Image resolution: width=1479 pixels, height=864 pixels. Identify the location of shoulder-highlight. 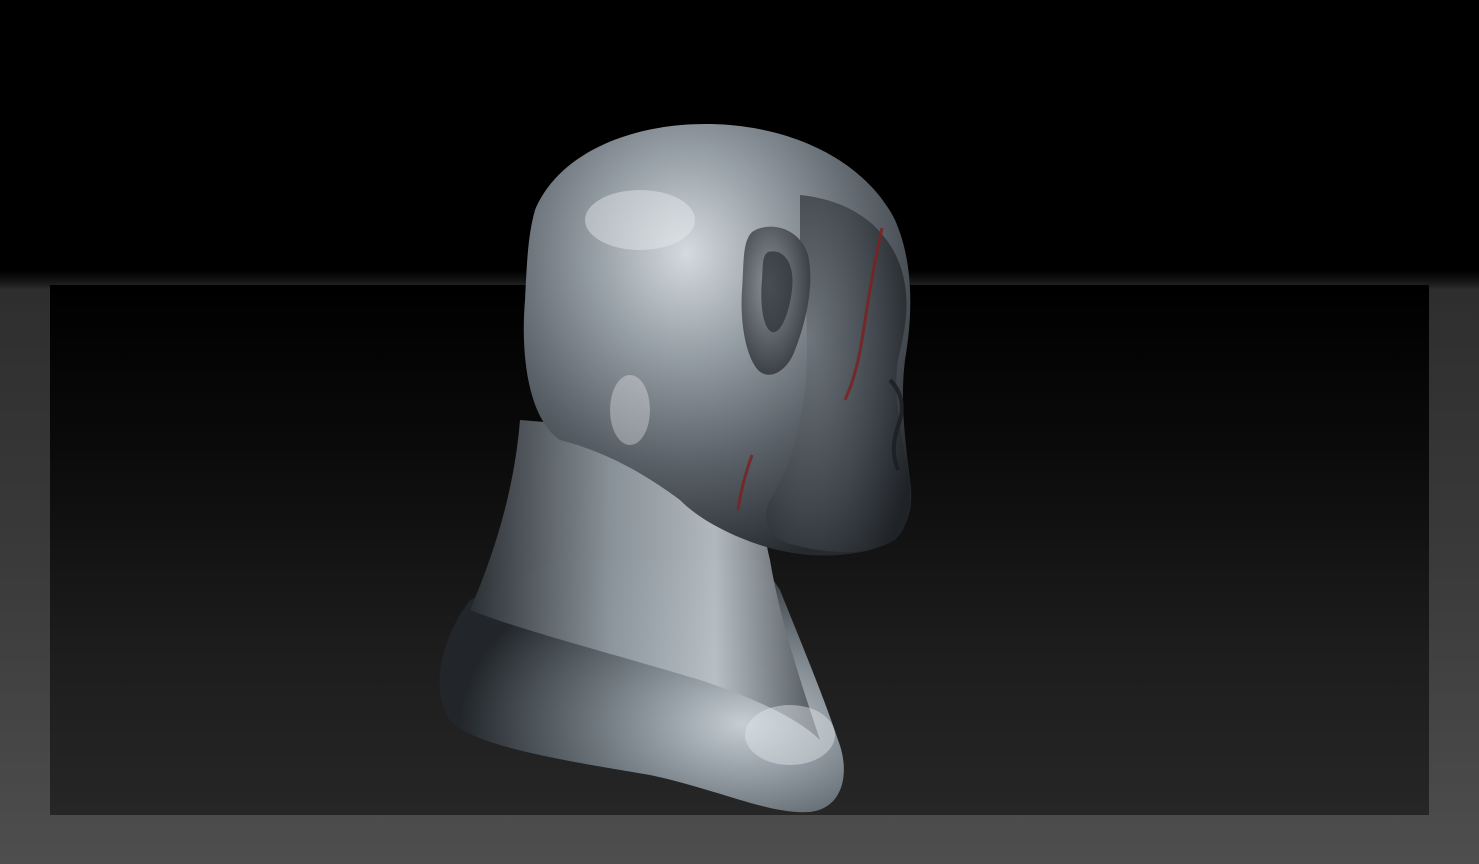
(790, 735).